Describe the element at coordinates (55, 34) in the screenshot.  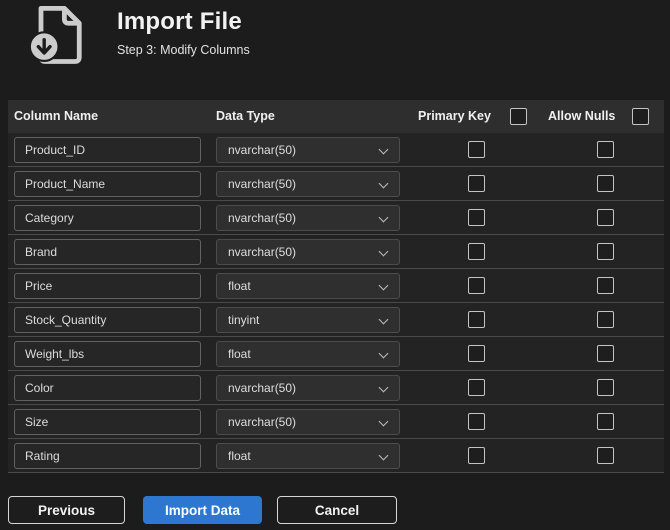
I see `file-download-icon` at that location.